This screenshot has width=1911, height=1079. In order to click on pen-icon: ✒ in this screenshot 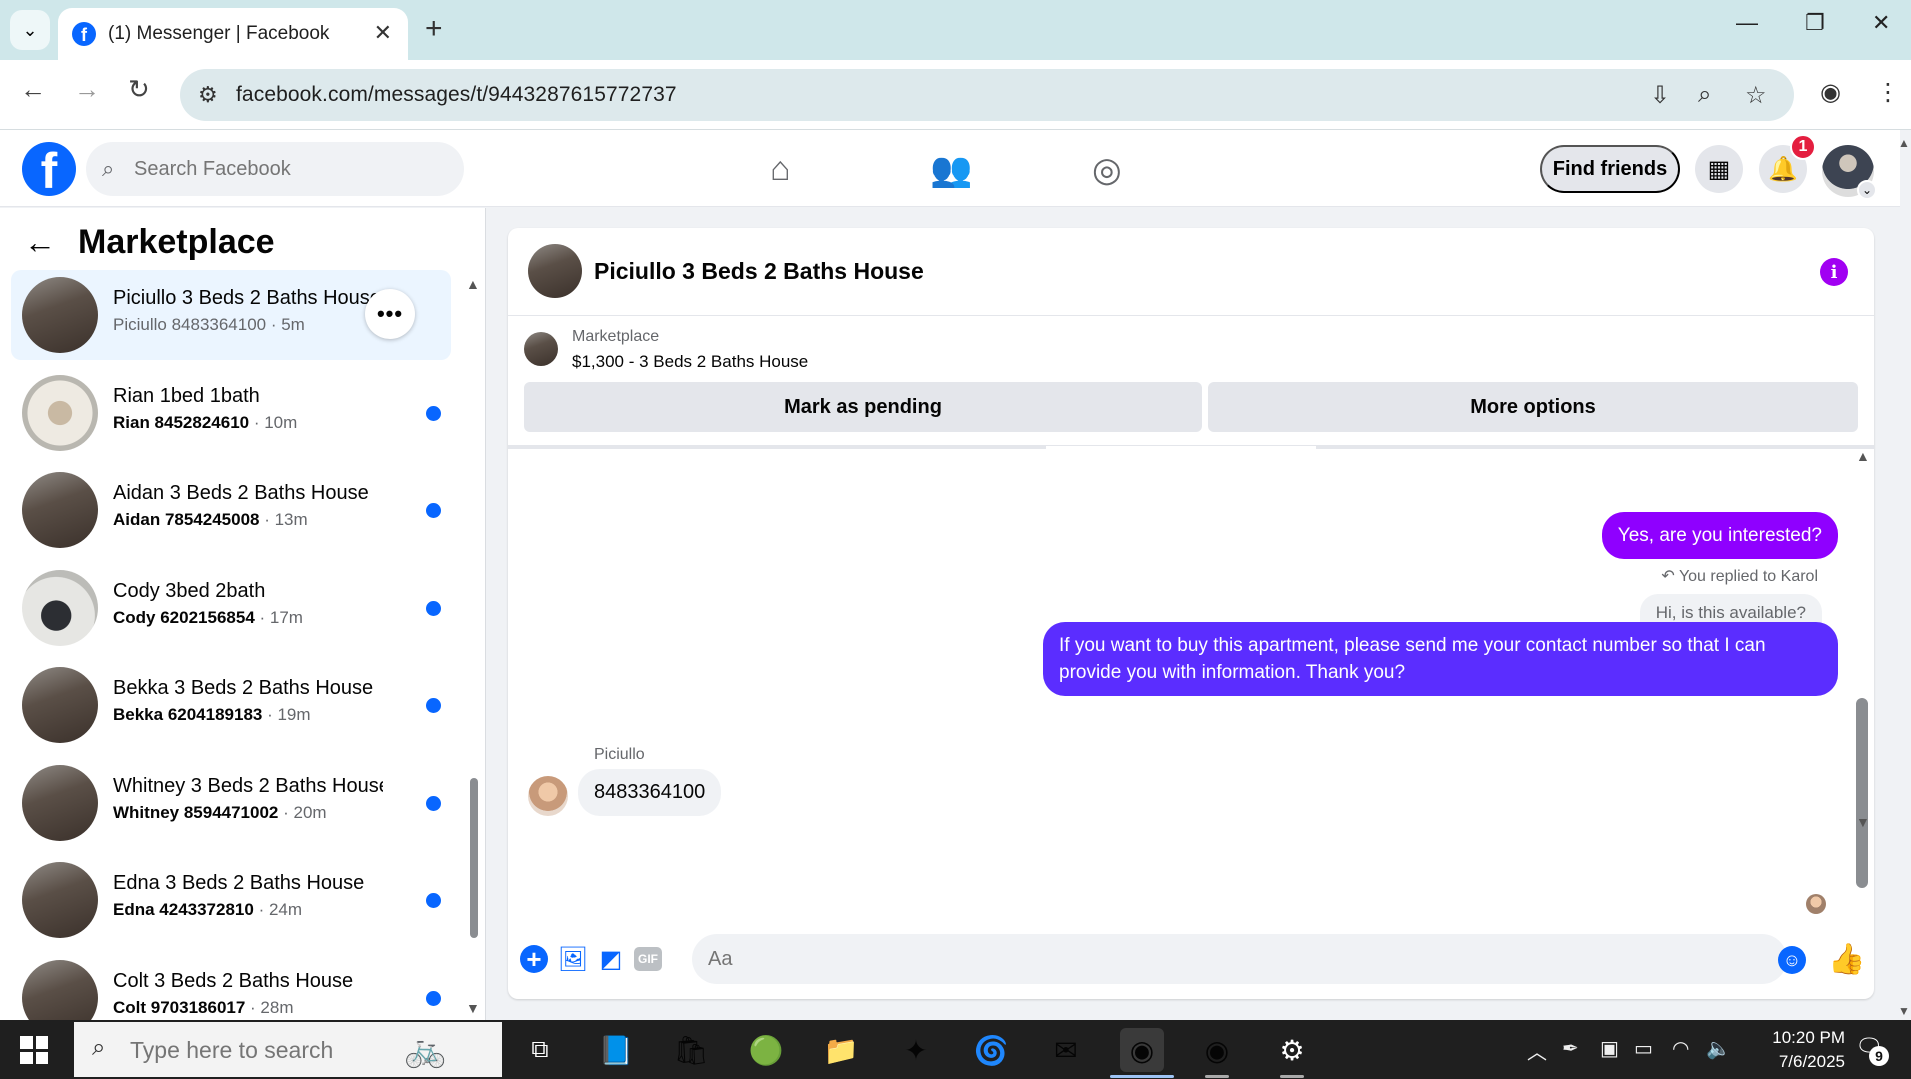, I will do `click(1570, 1048)`.